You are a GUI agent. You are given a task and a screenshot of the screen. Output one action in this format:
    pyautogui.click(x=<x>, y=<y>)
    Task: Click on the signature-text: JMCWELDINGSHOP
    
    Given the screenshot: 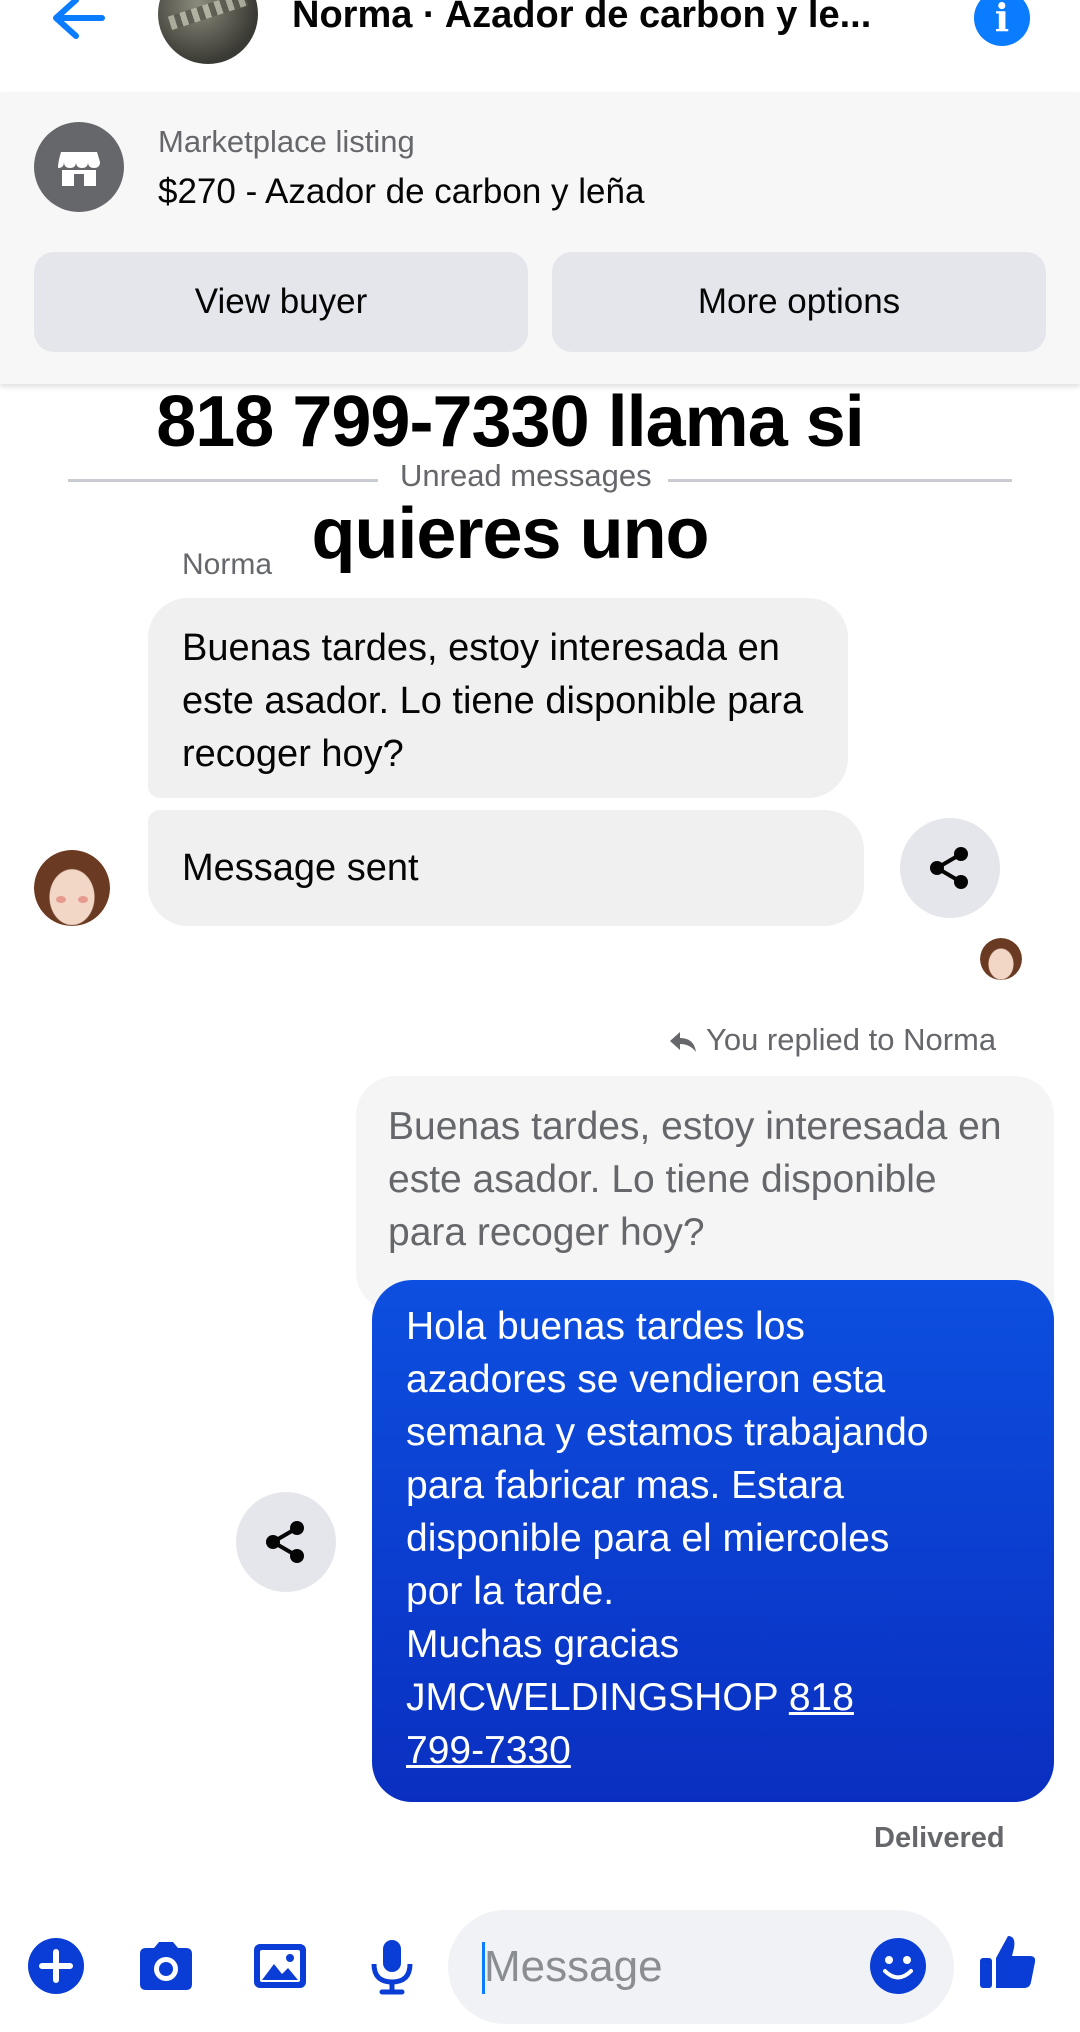 What is the action you would take?
    pyautogui.click(x=592, y=1697)
    